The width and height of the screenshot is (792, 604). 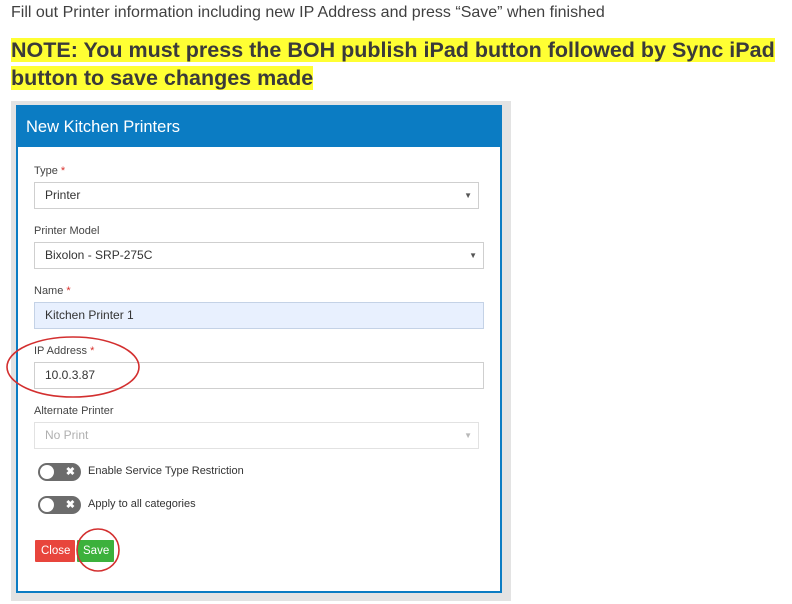 What do you see at coordinates (259, 127) in the screenshot?
I see `dialog-title: New Kitchen Printers` at bounding box center [259, 127].